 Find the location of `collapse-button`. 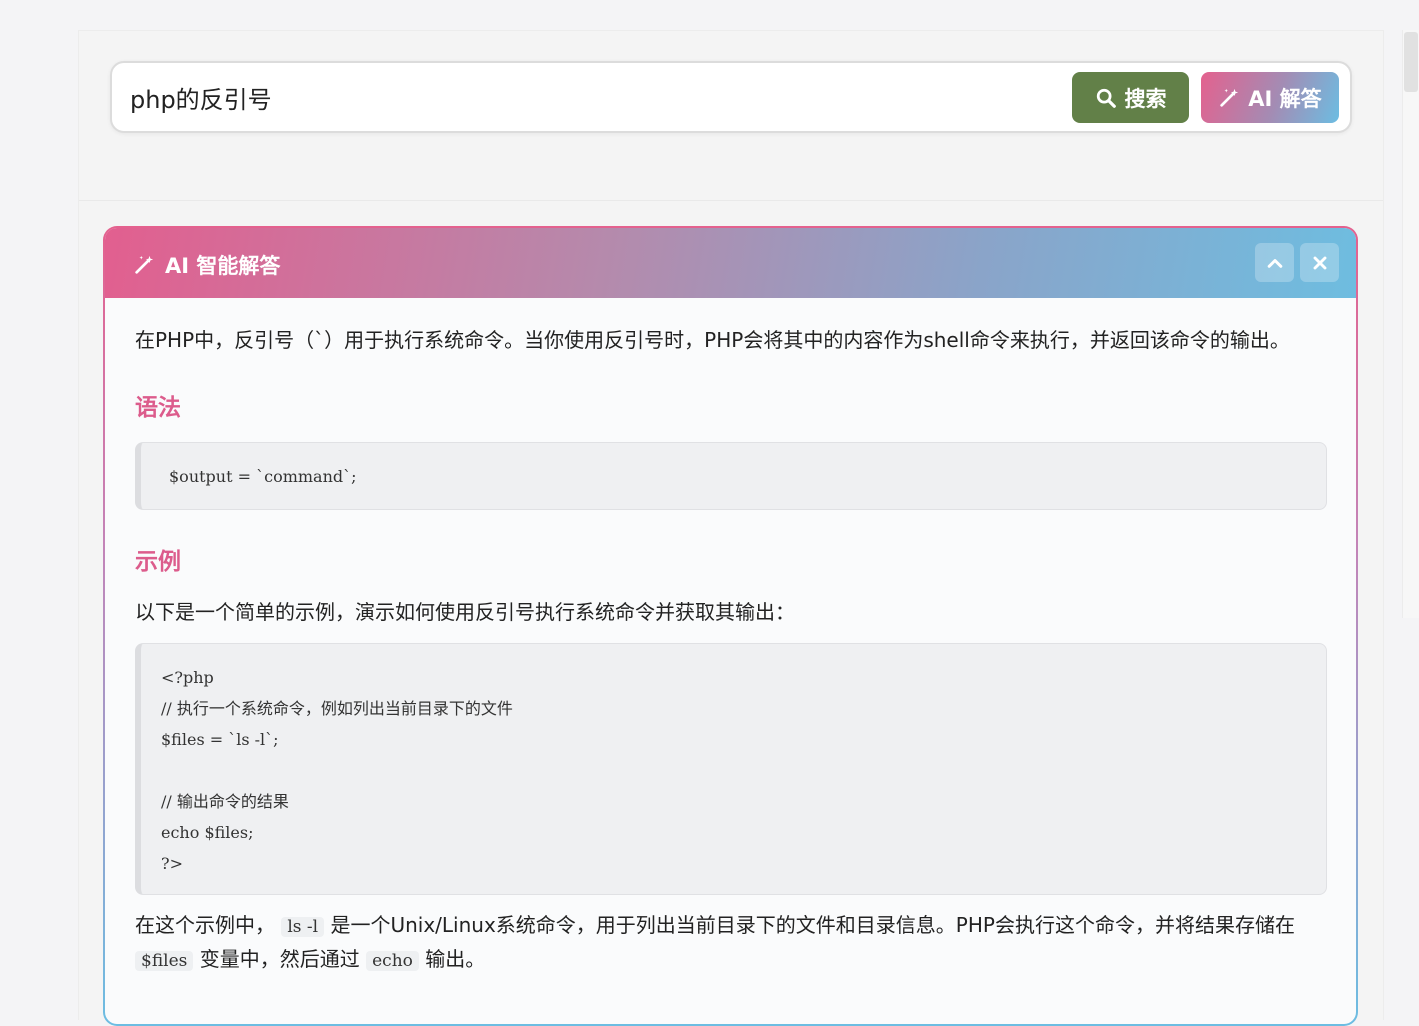

collapse-button is located at coordinates (1274, 262).